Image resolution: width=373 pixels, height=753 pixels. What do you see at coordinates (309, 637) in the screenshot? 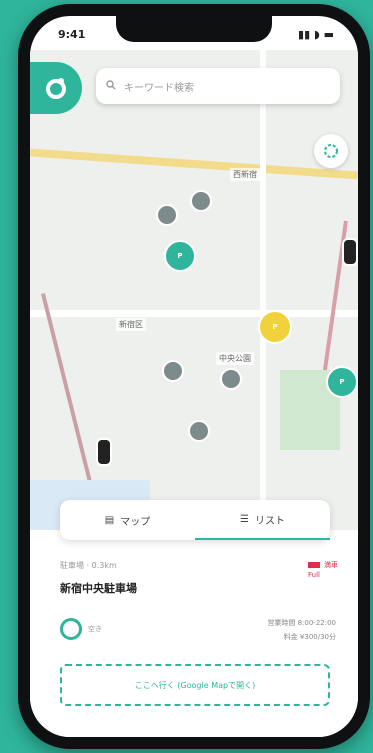
I see `price-line: 料金 ¥300/30分` at bounding box center [309, 637].